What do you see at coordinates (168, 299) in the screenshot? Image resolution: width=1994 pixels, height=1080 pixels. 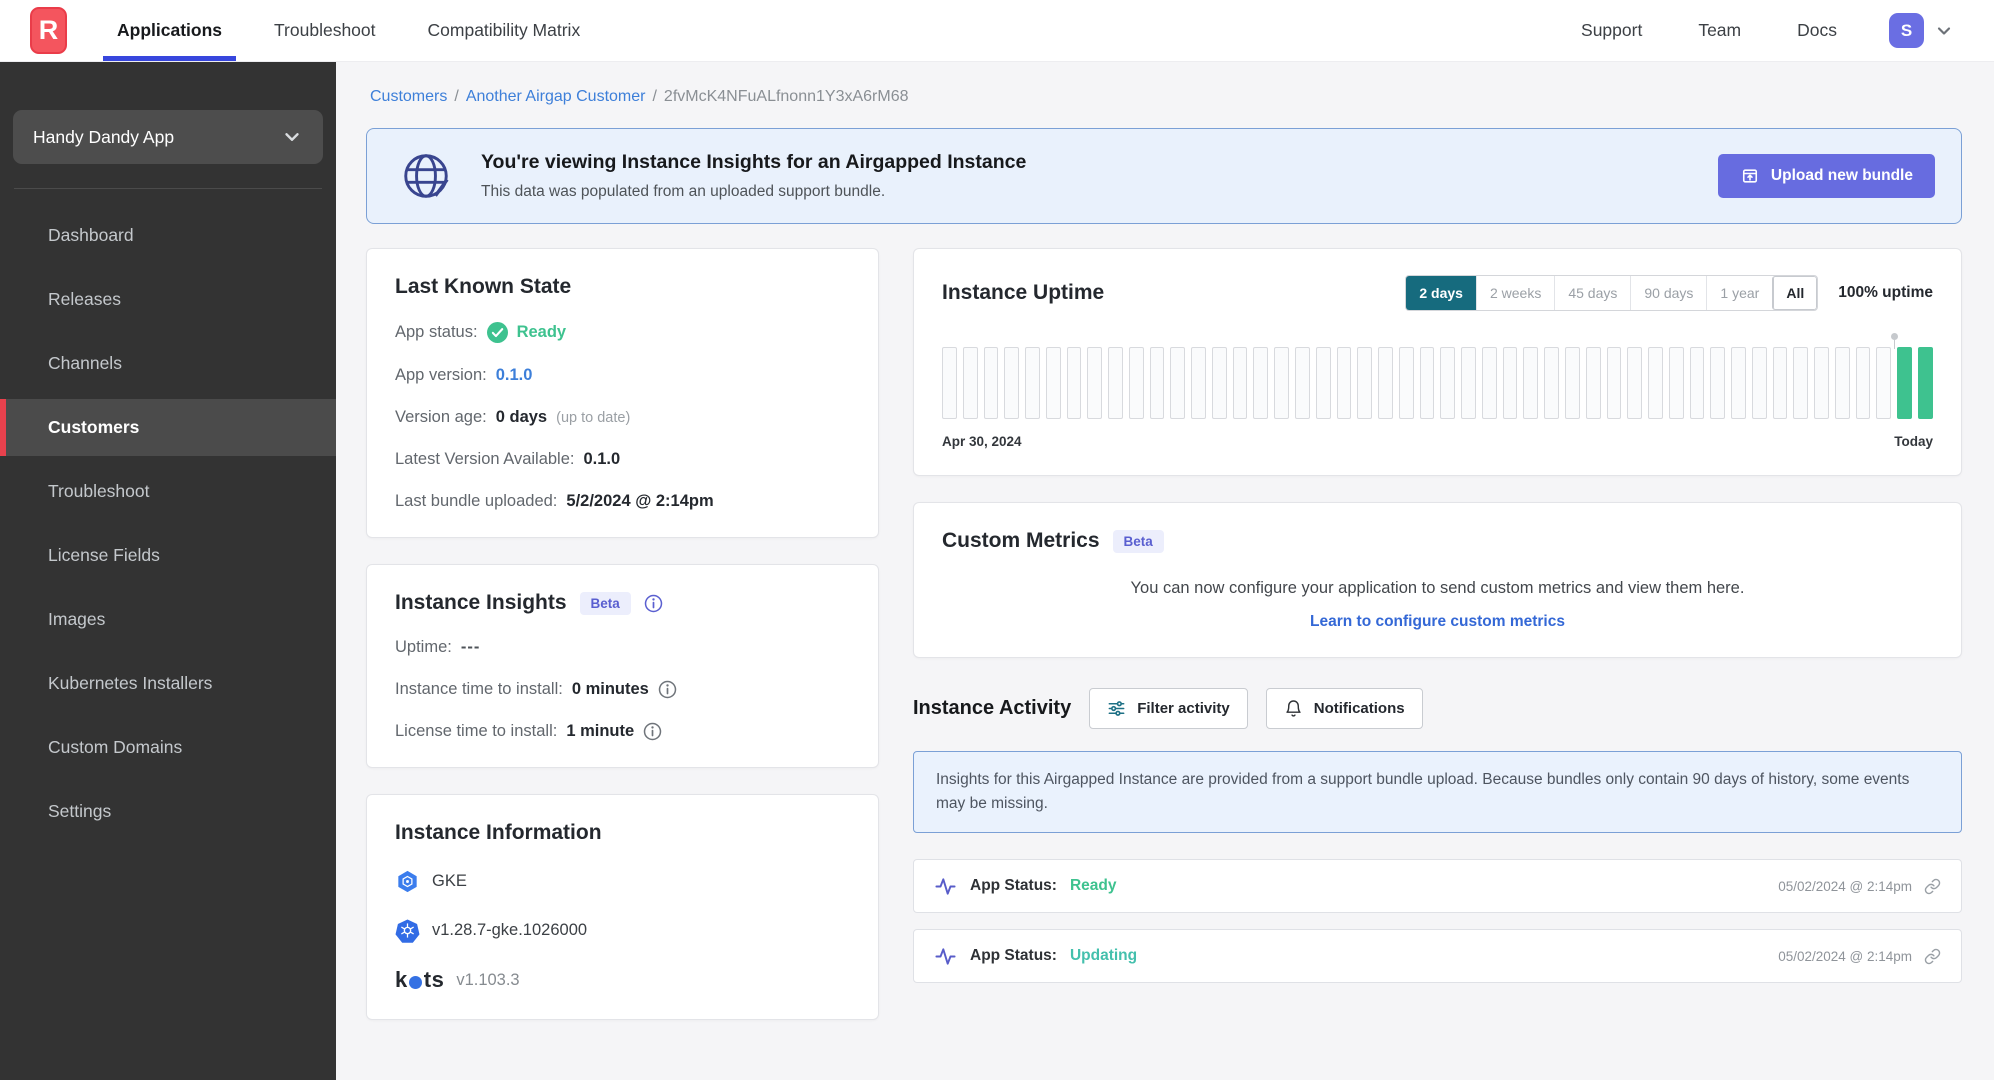 I see `sidebar-item-releases: Releases` at bounding box center [168, 299].